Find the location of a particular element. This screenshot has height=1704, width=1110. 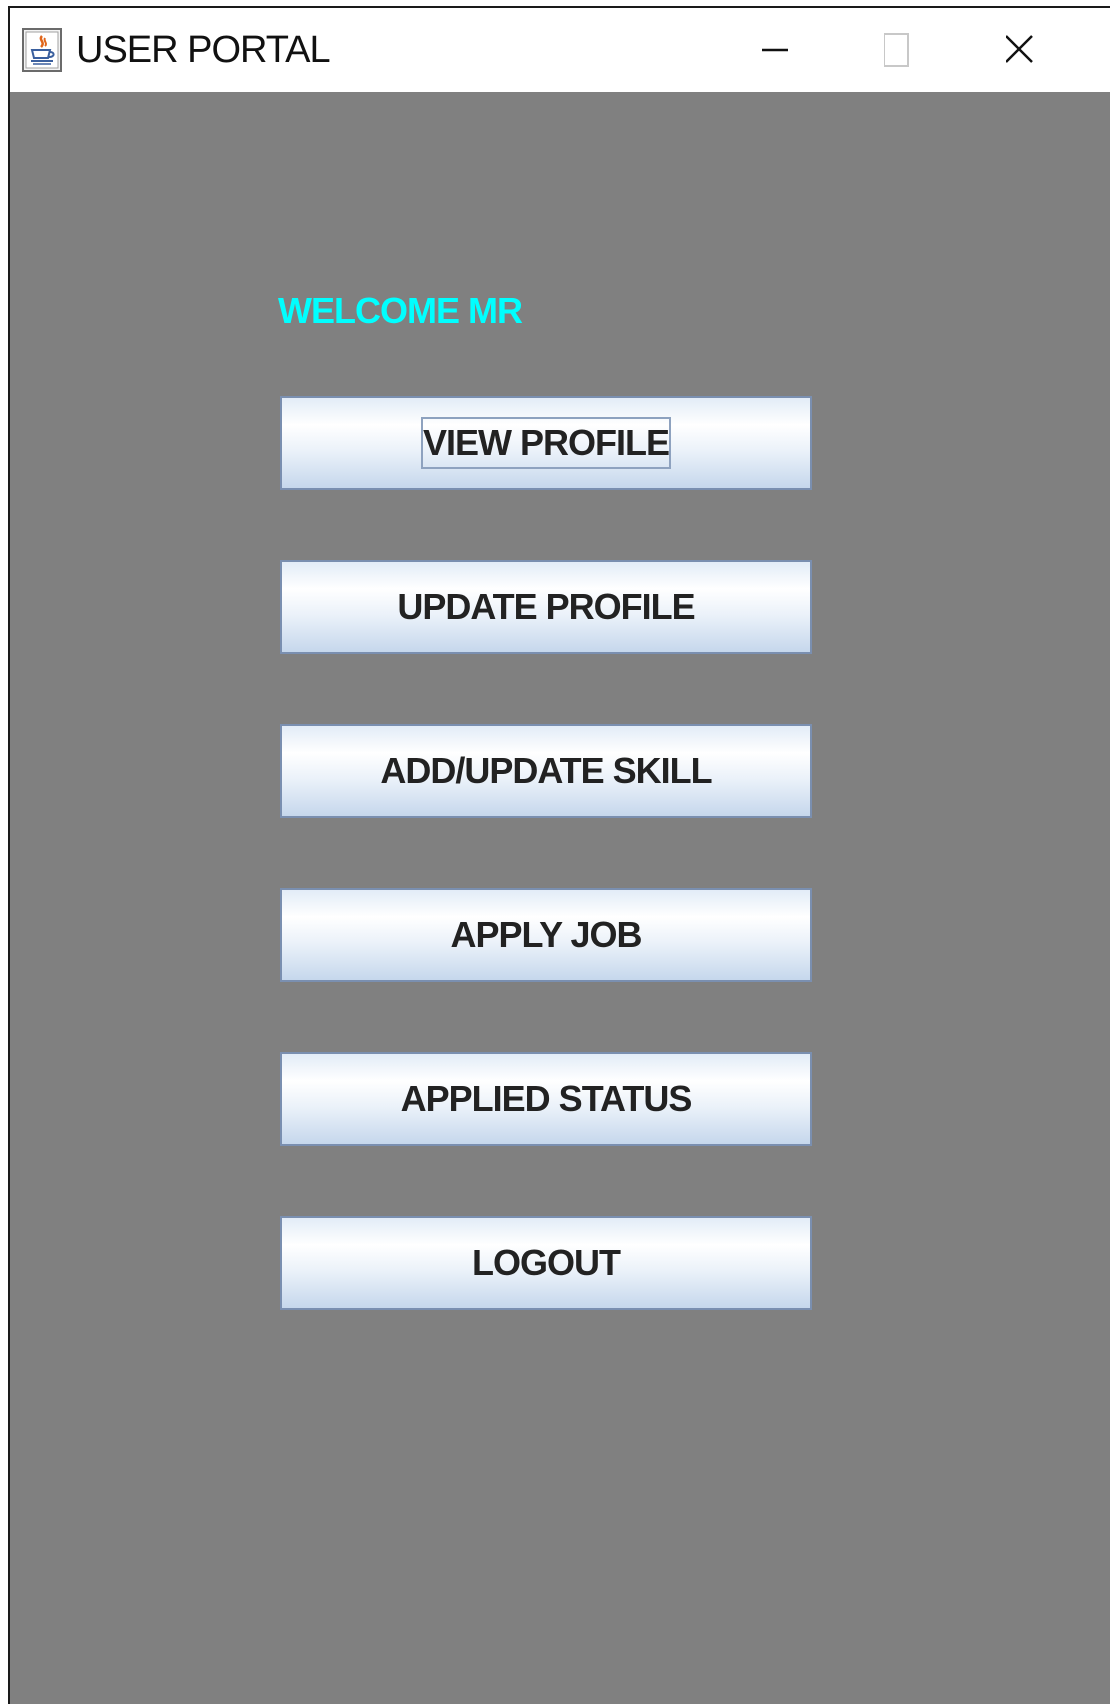

logout-button: LOGOUT is located at coordinates (546, 1263).